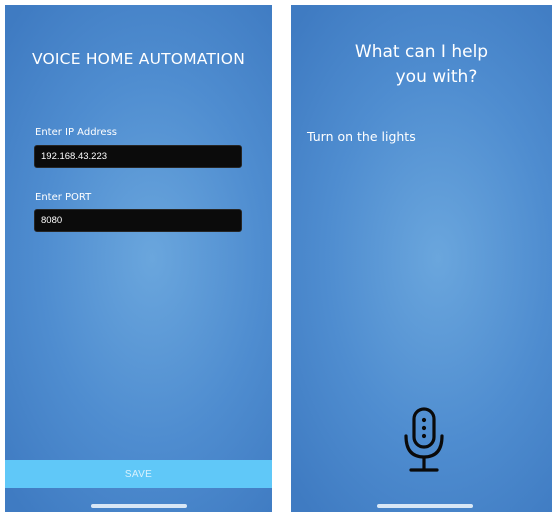 This screenshot has width=552, height=516. What do you see at coordinates (138, 156) in the screenshot?
I see `ip-address-input` at bounding box center [138, 156].